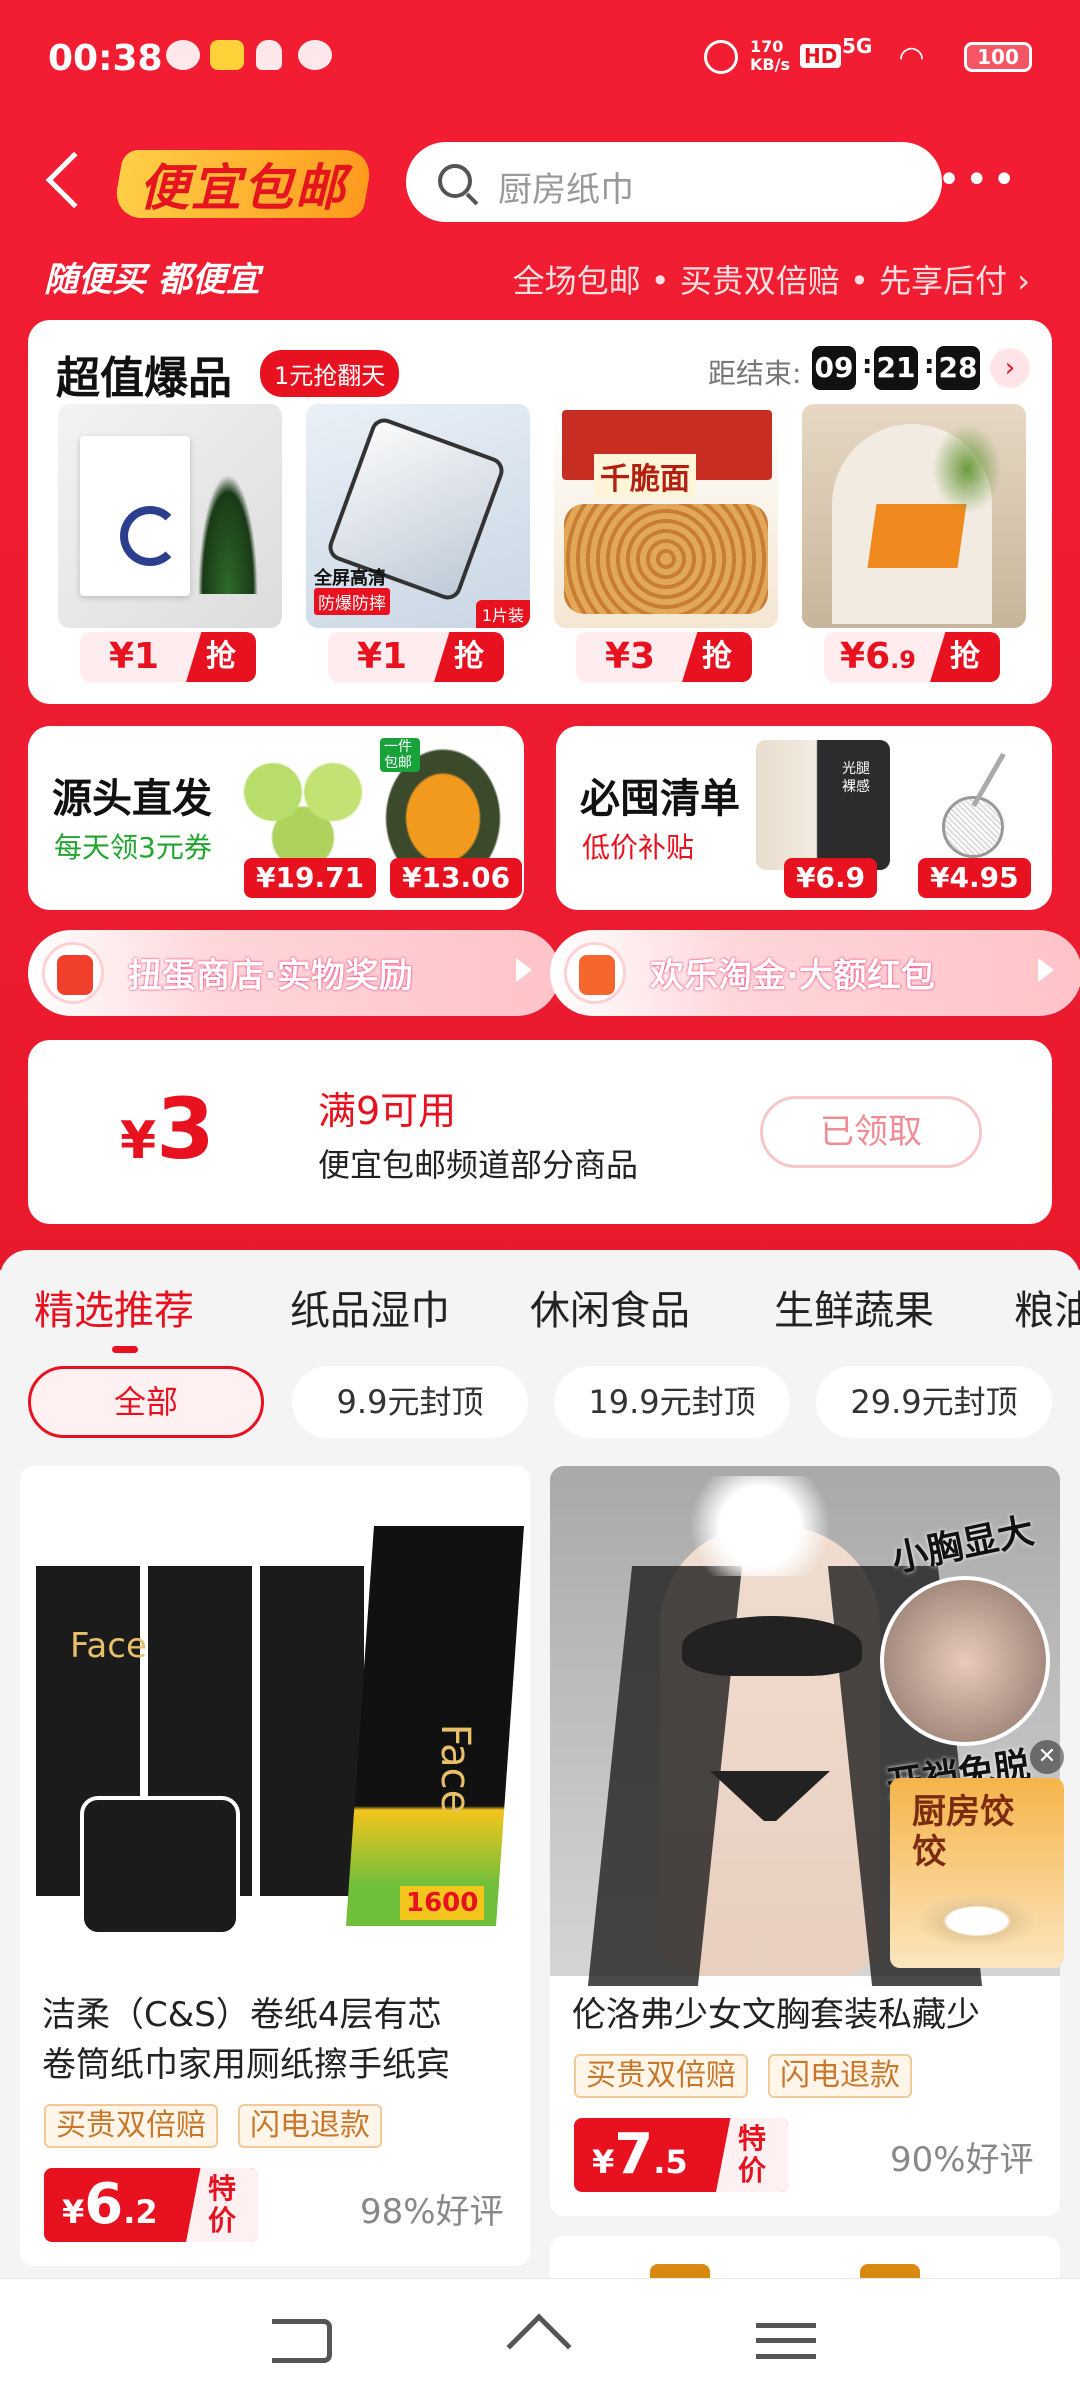  Describe the element at coordinates (823, 805) in the screenshot. I see `stockings-image: 光腿 裸感` at that location.